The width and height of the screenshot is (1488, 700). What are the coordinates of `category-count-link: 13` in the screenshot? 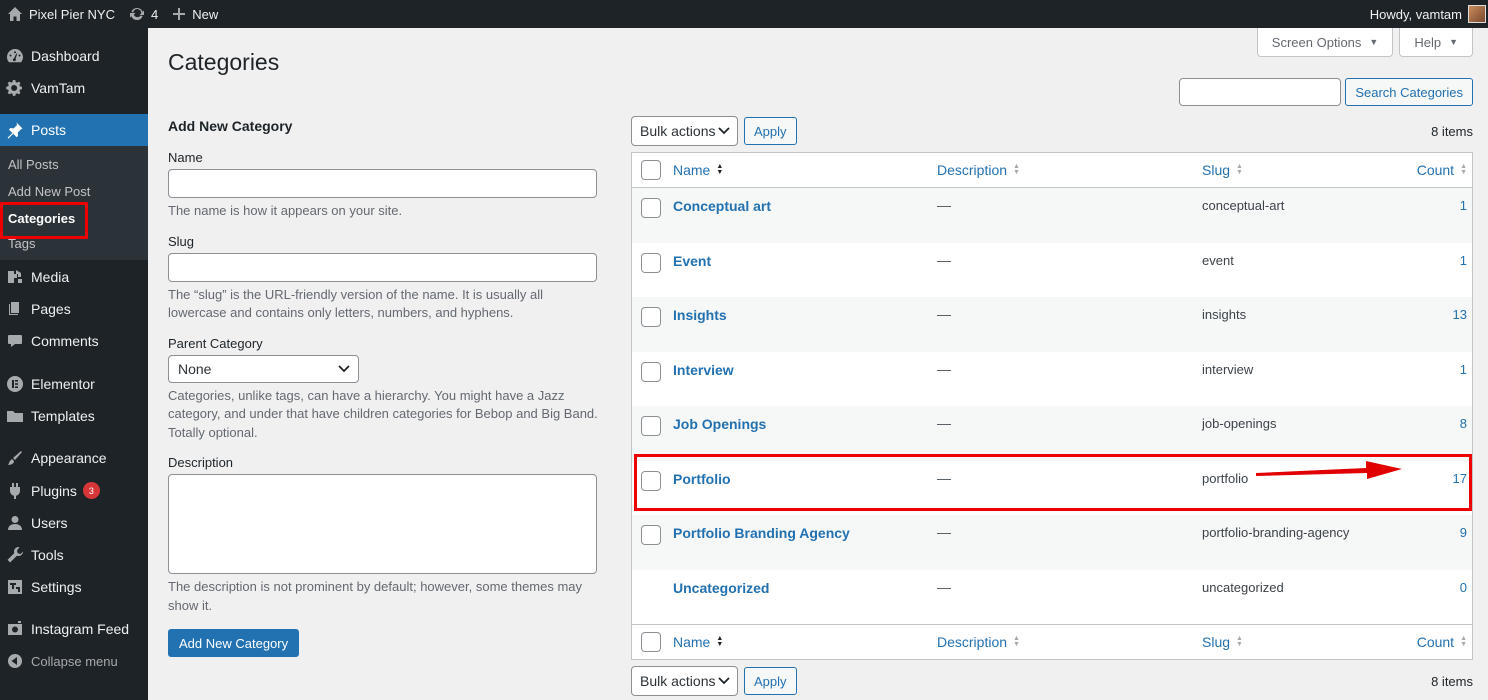 It's located at (1425, 314).